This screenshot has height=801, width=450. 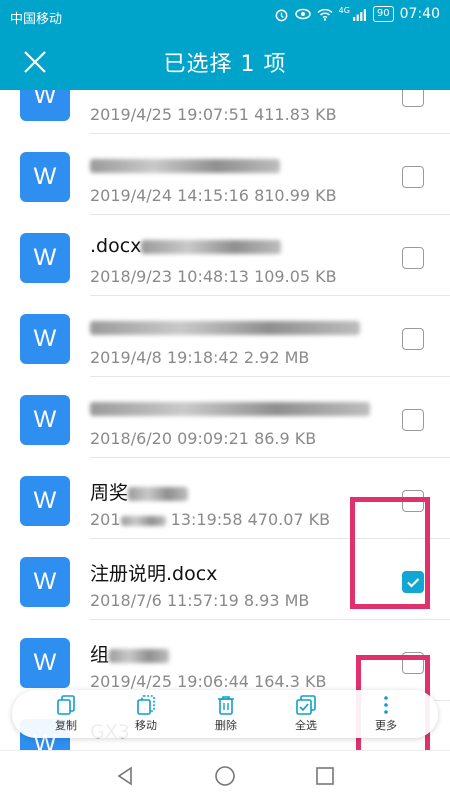 I want to click on clock: 07:40, so click(x=419, y=14).